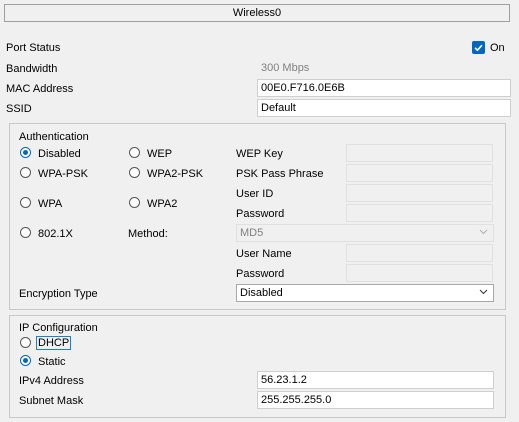  Describe the element at coordinates (419, 153) in the screenshot. I see `wep-key-field` at that location.